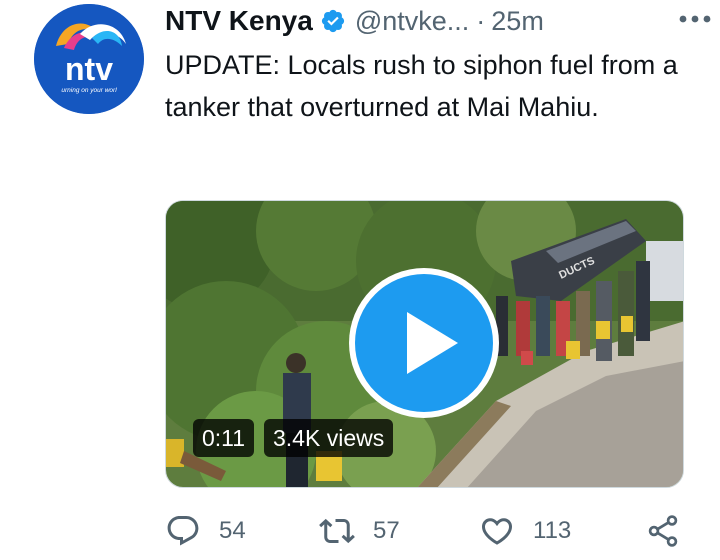 Image resolution: width=720 pixels, height=560 pixels. I want to click on like-count: 113, so click(552, 530).